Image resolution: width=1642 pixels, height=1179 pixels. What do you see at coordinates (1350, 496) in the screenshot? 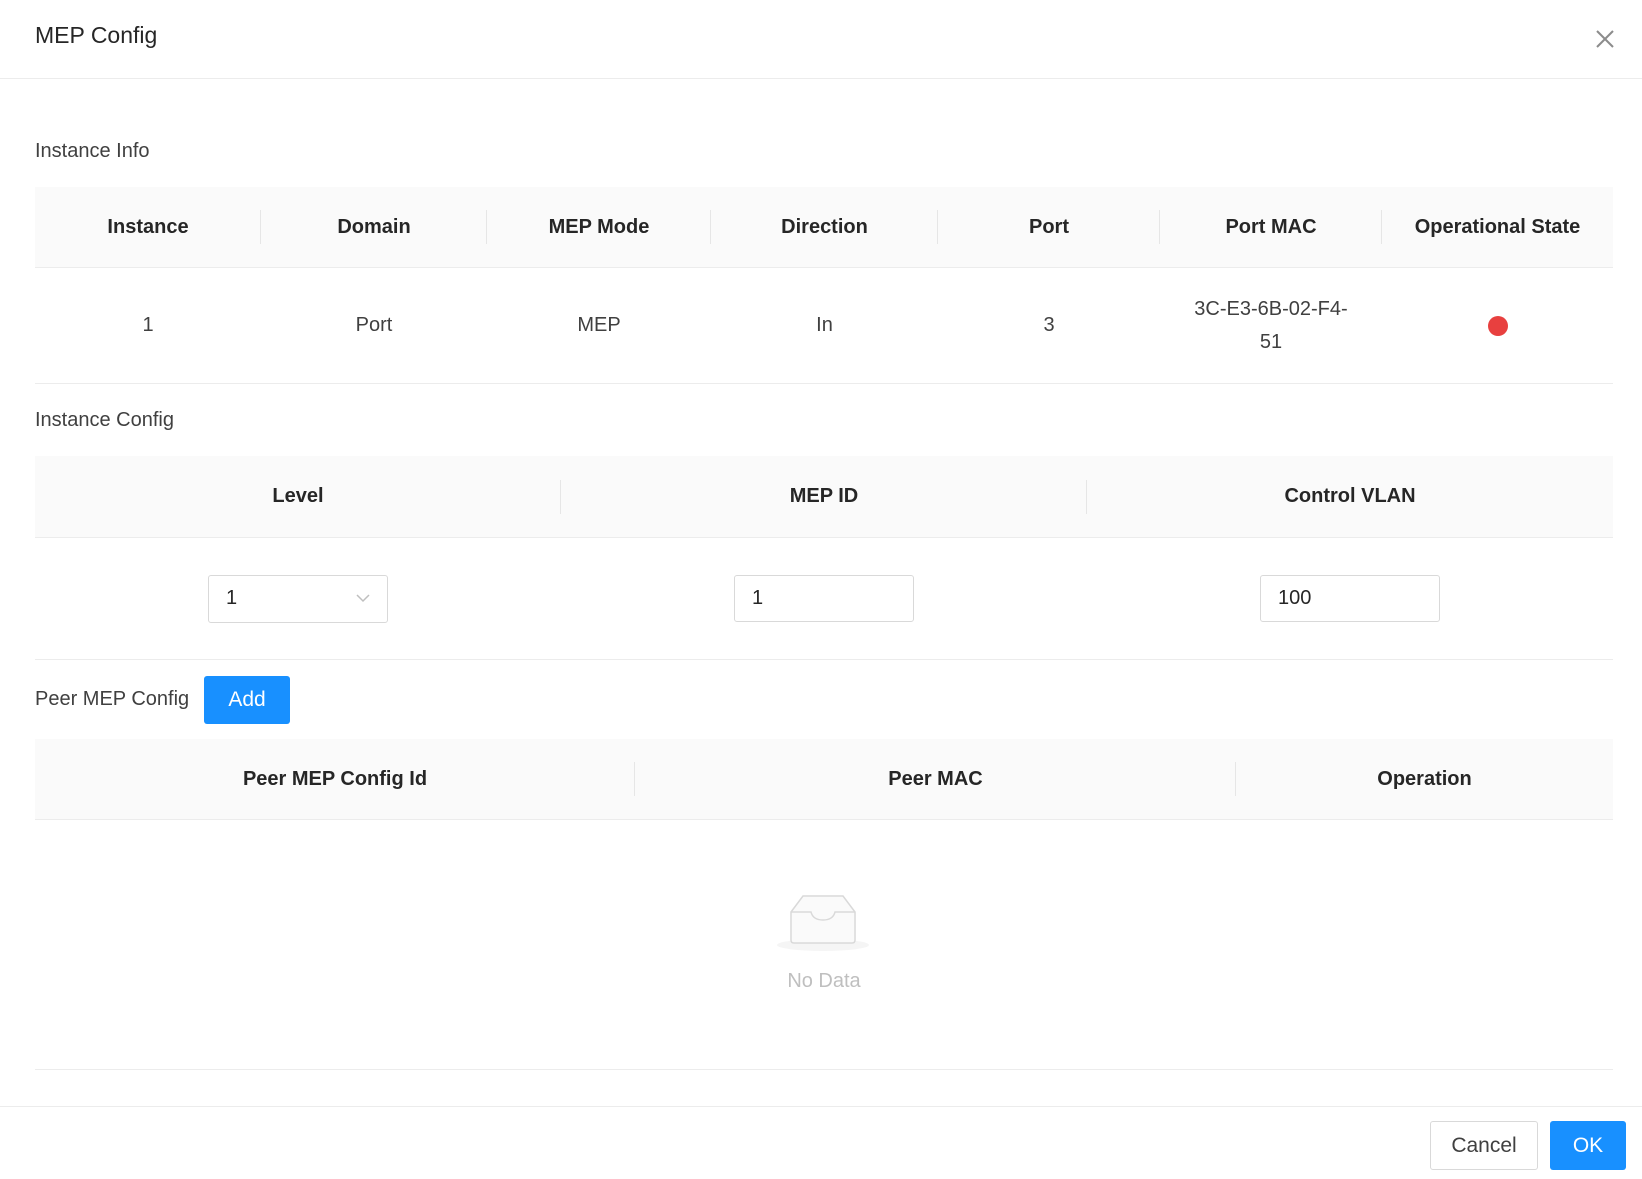
I see `column-header: Control VLAN` at bounding box center [1350, 496].